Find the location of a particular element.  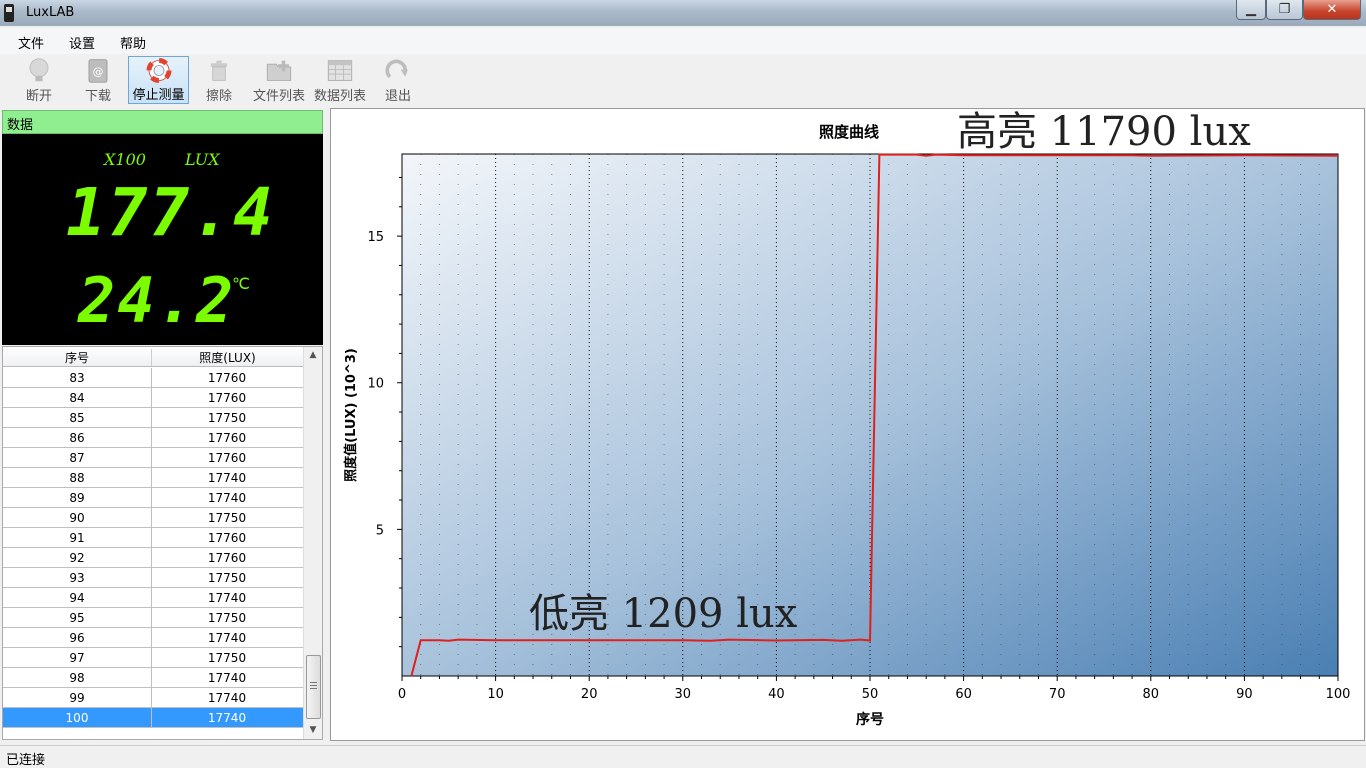

scroll-thumb is located at coordinates (313, 687).